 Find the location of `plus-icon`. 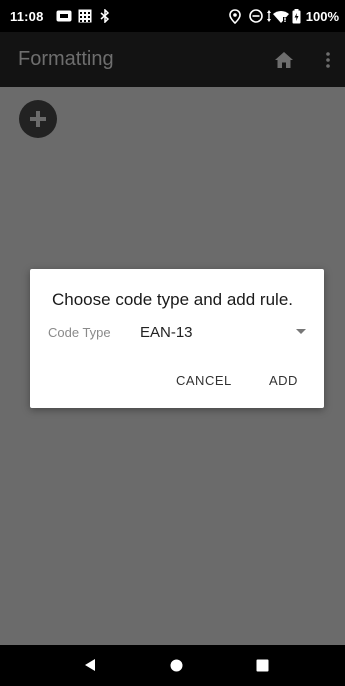

plus-icon is located at coordinates (38, 119).